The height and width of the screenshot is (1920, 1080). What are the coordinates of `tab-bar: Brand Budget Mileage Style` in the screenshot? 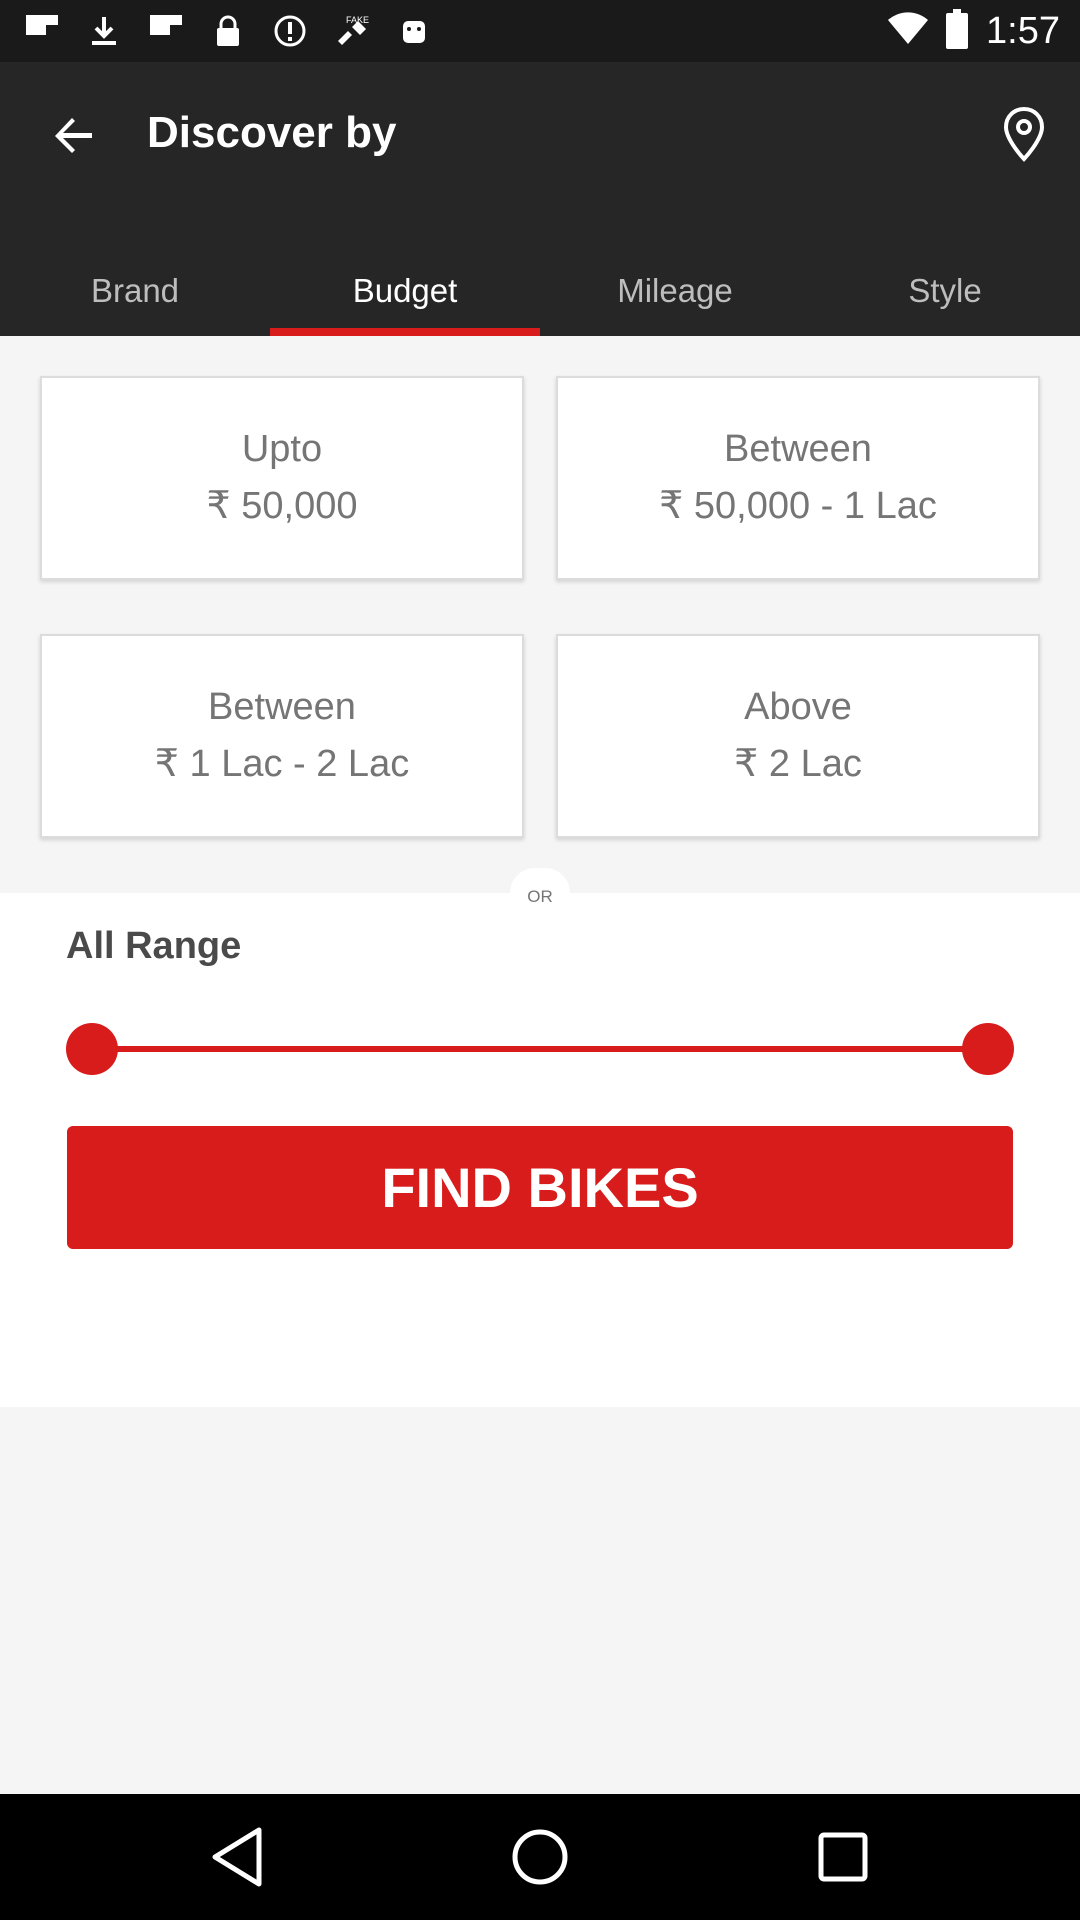 It's located at (540, 294).